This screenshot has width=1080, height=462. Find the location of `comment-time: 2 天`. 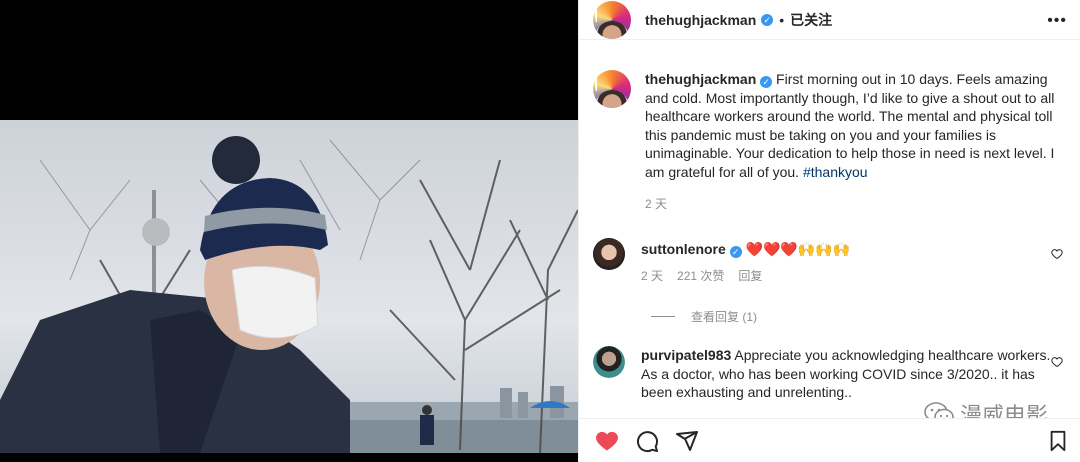

comment-time: 2 天 is located at coordinates (652, 276).